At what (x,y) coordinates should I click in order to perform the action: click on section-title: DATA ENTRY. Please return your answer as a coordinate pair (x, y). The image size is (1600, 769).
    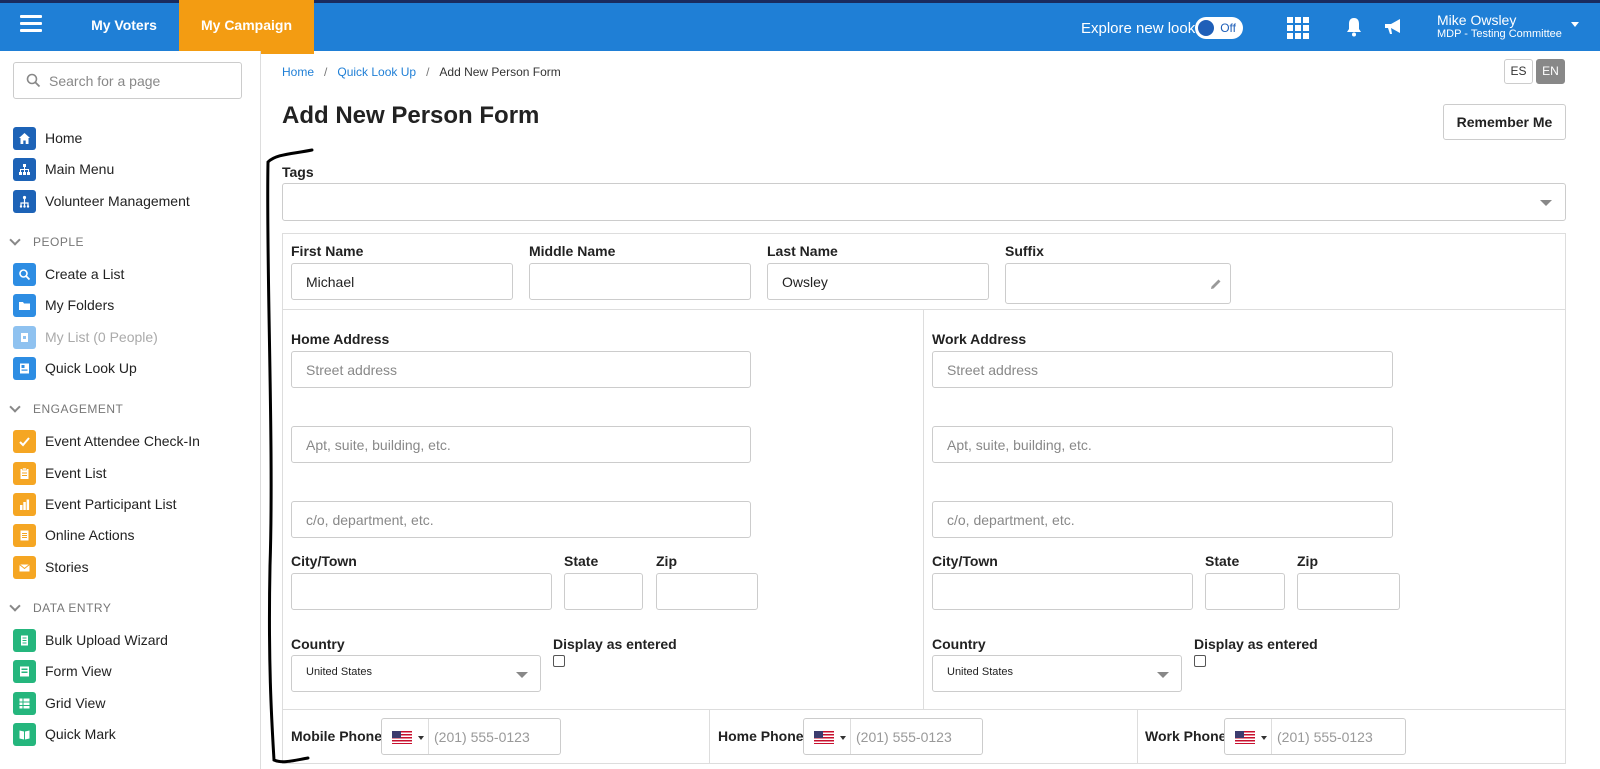
    Looking at the image, I should click on (72, 608).